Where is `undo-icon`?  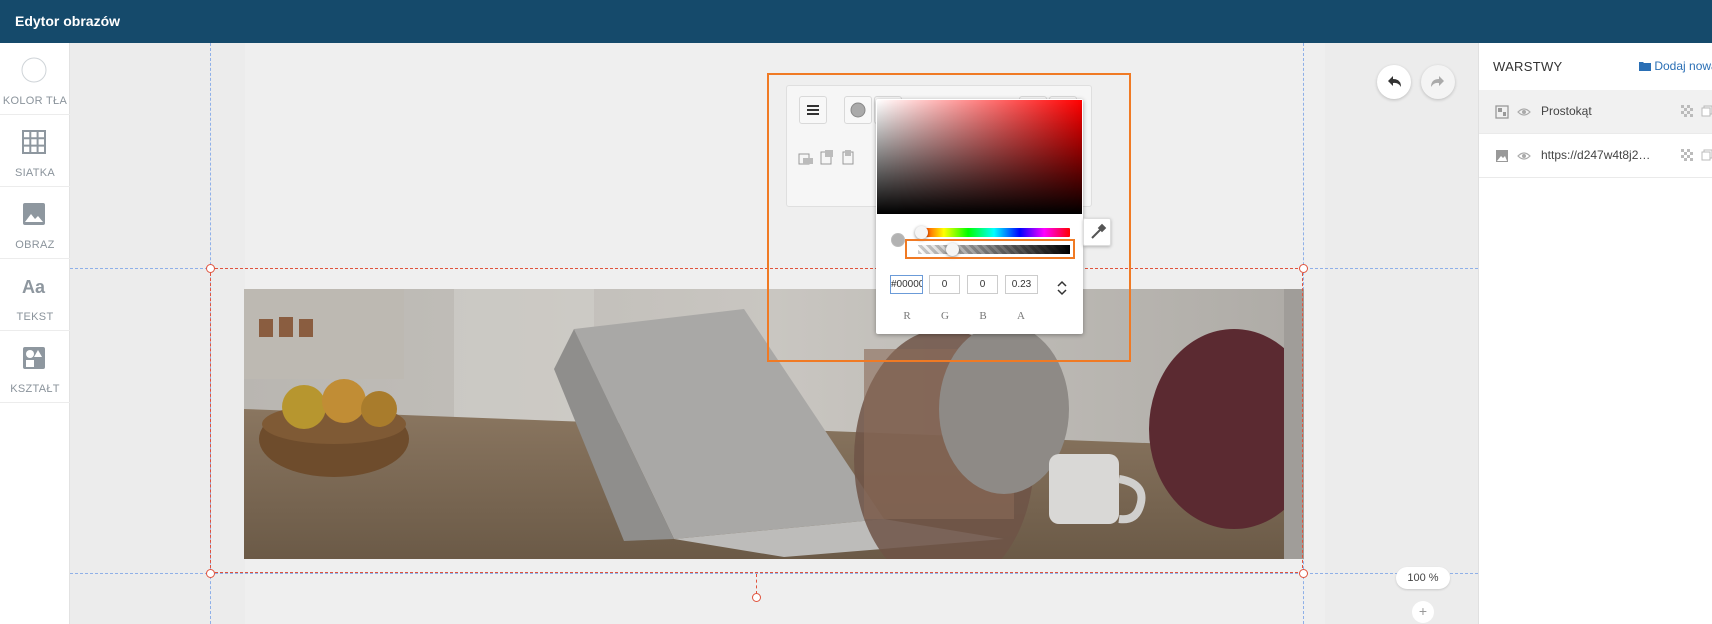
undo-icon is located at coordinates (1394, 81).